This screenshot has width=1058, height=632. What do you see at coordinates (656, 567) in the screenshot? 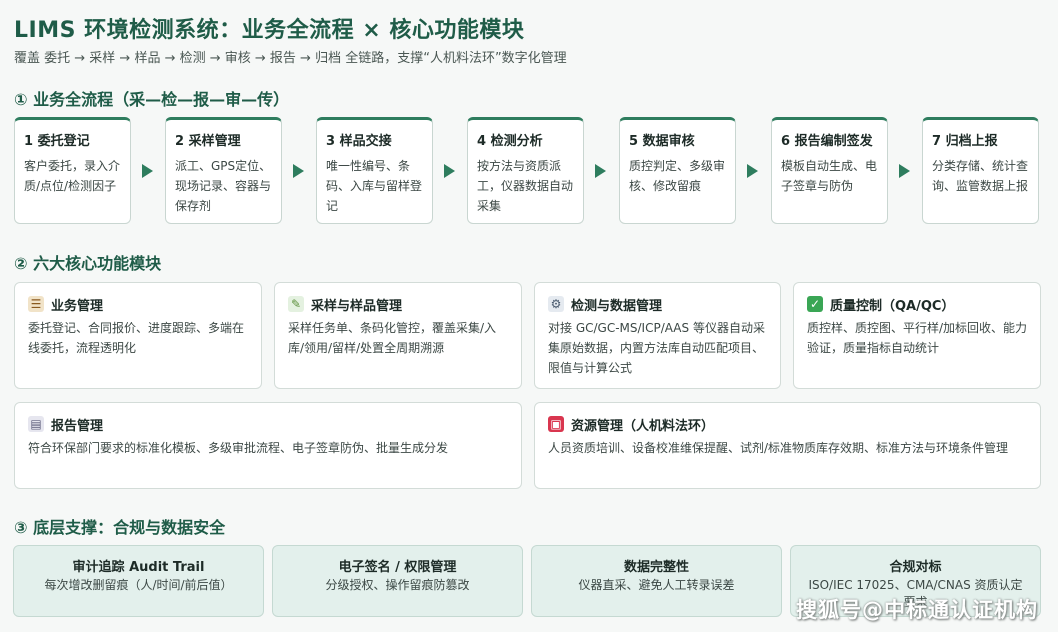
I see `support-title: 数据完整性` at bounding box center [656, 567].